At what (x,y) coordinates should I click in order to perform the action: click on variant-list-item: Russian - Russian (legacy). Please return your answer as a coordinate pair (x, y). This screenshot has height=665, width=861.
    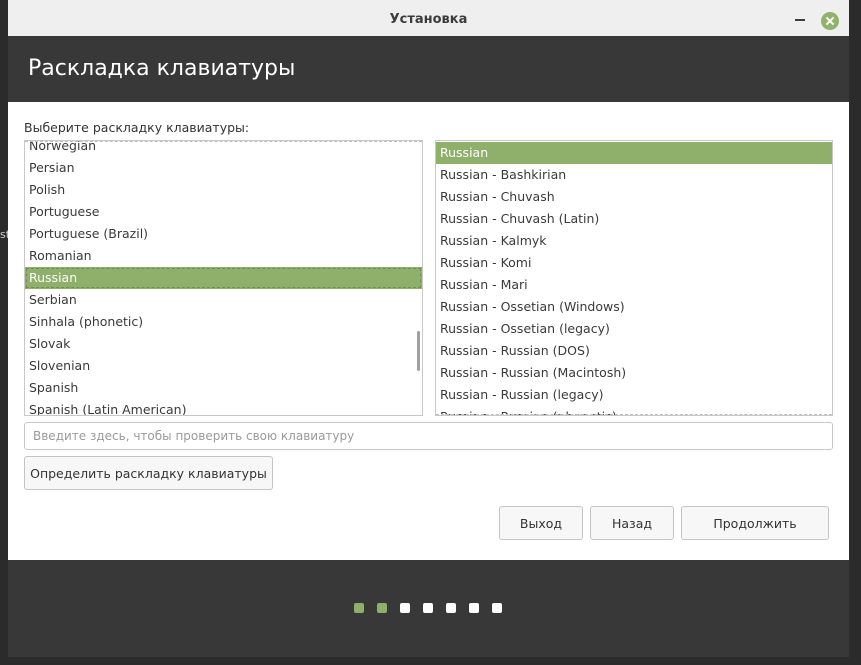
    Looking at the image, I should click on (634, 395).